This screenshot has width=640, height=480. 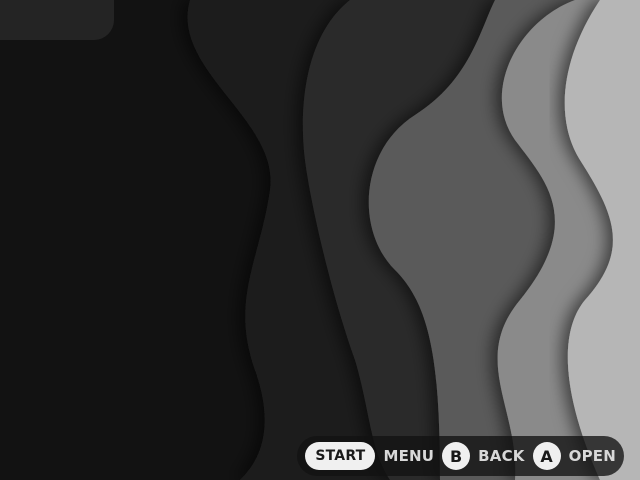 I want to click on hint-b-back: B BACK, so click(x=483, y=456).